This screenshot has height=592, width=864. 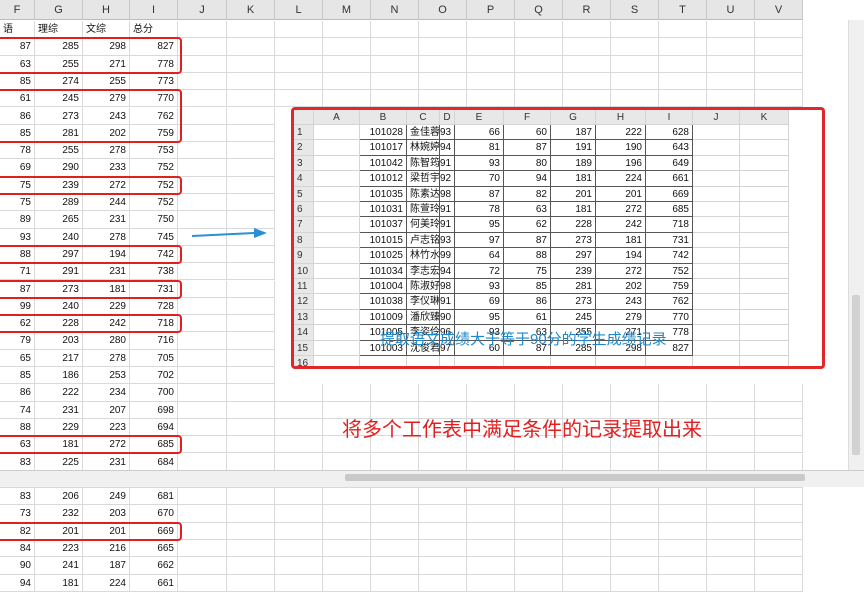 I want to click on data-cell: 728, so click(x=154, y=306).